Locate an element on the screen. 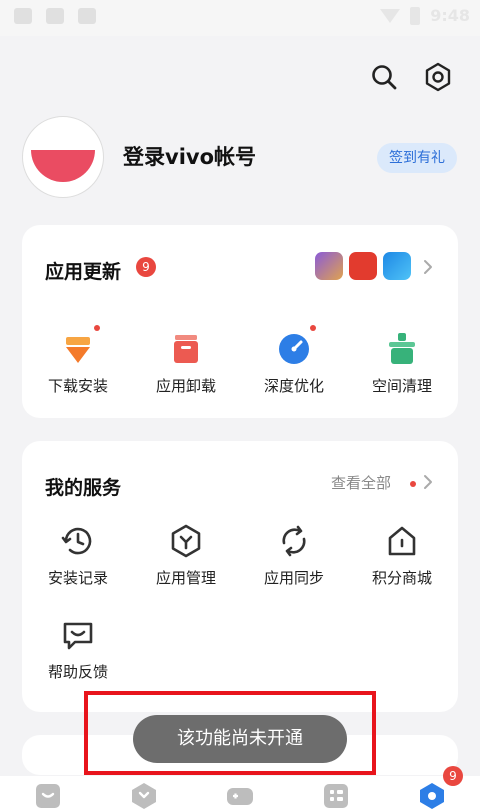 The image size is (480, 812). app-notification-icon is located at coordinates (87, 16).